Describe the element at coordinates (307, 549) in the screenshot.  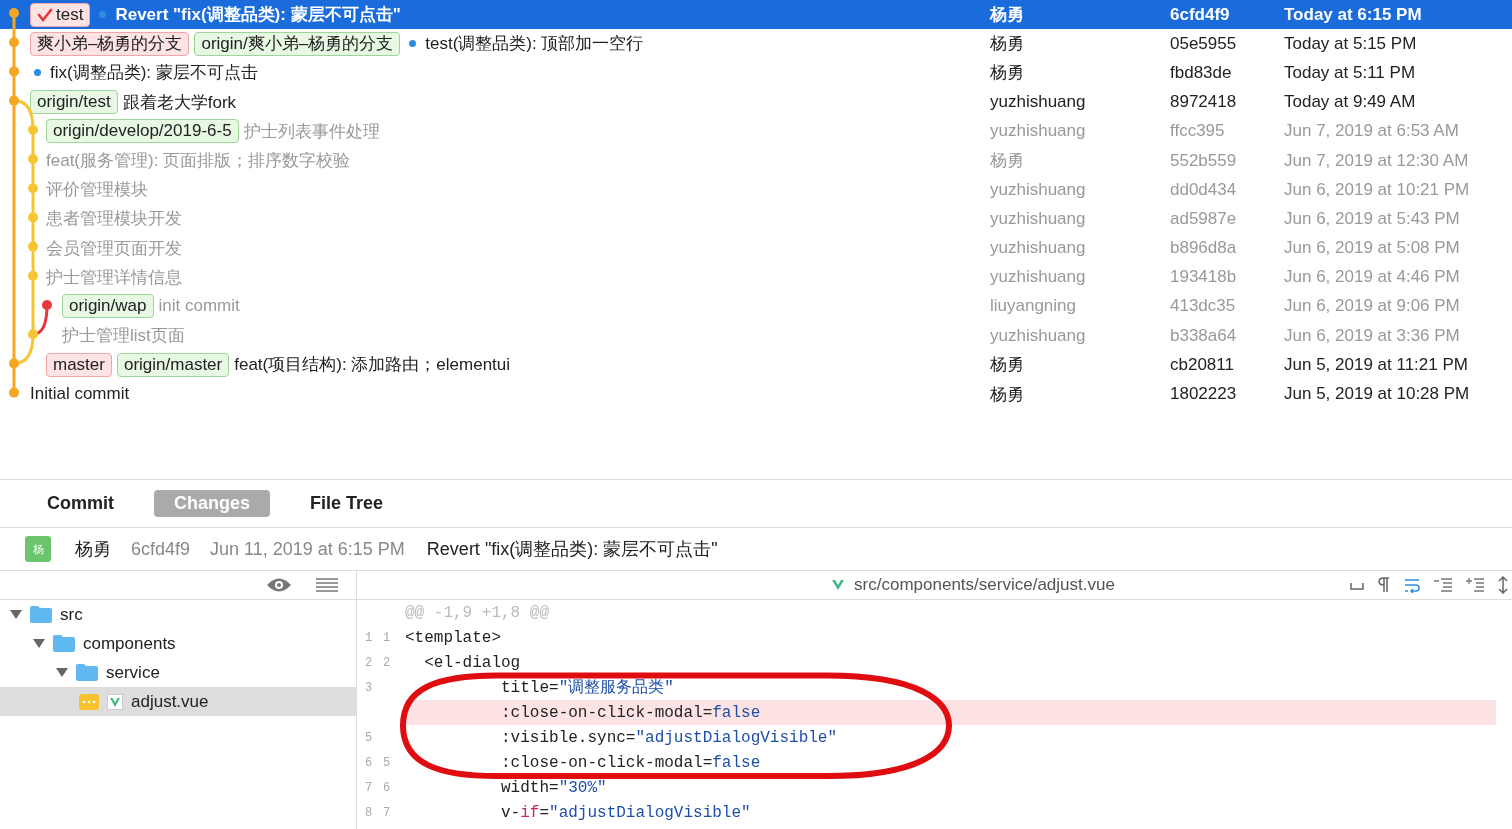
I see `commit-date: Jun 11, 2019 at 6:15 PM` at that location.